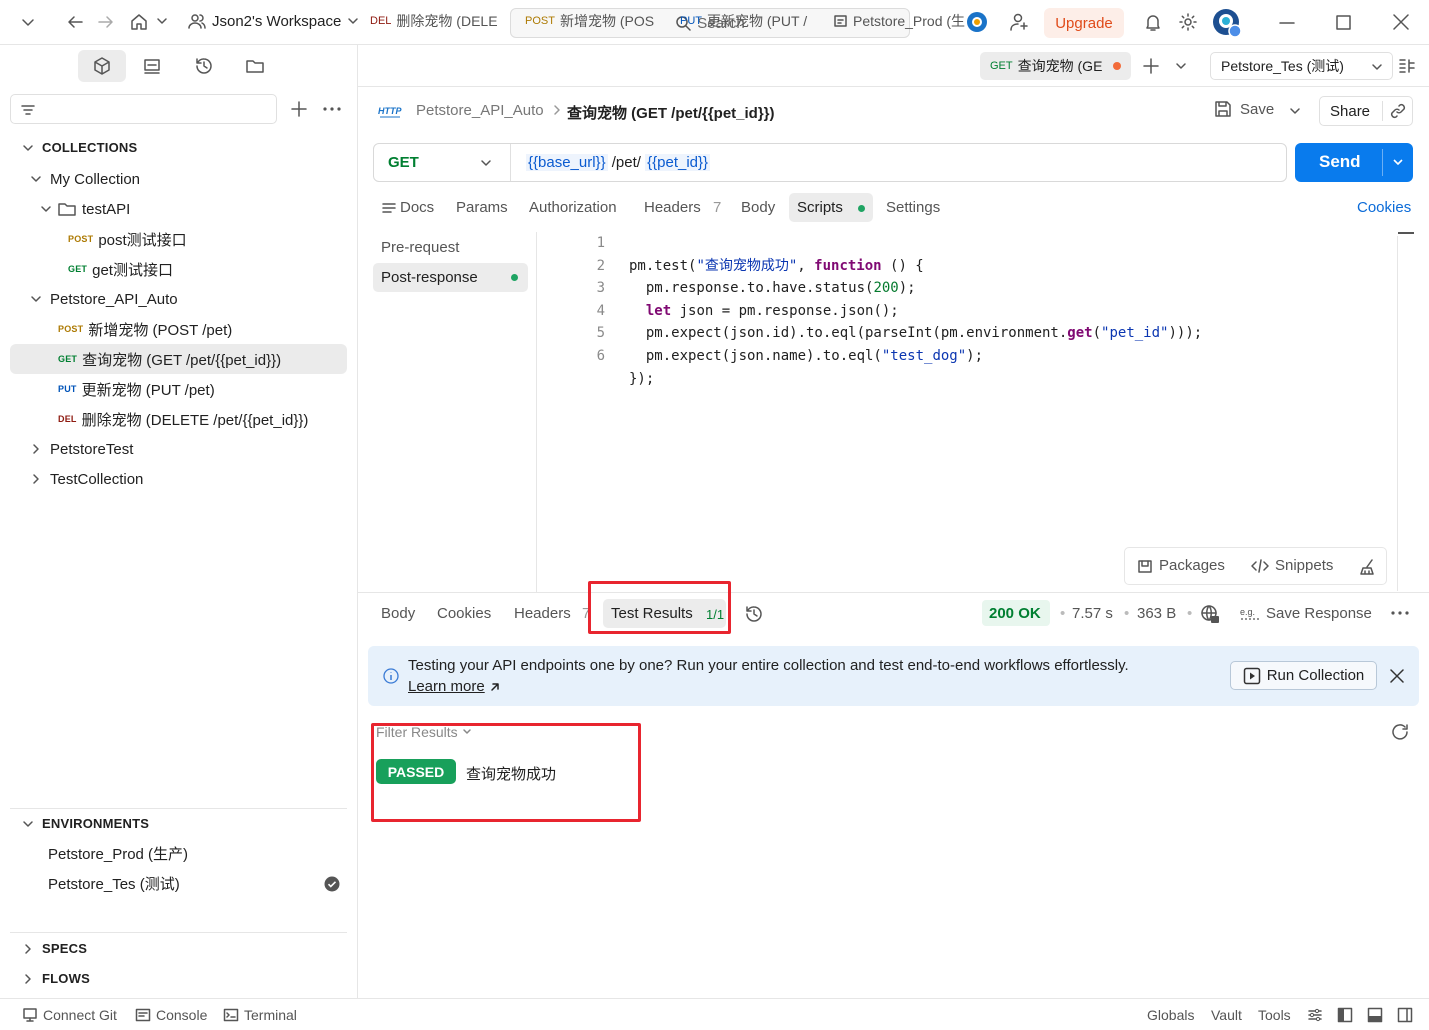  I want to click on specs-section-header: SPECS, so click(54, 948).